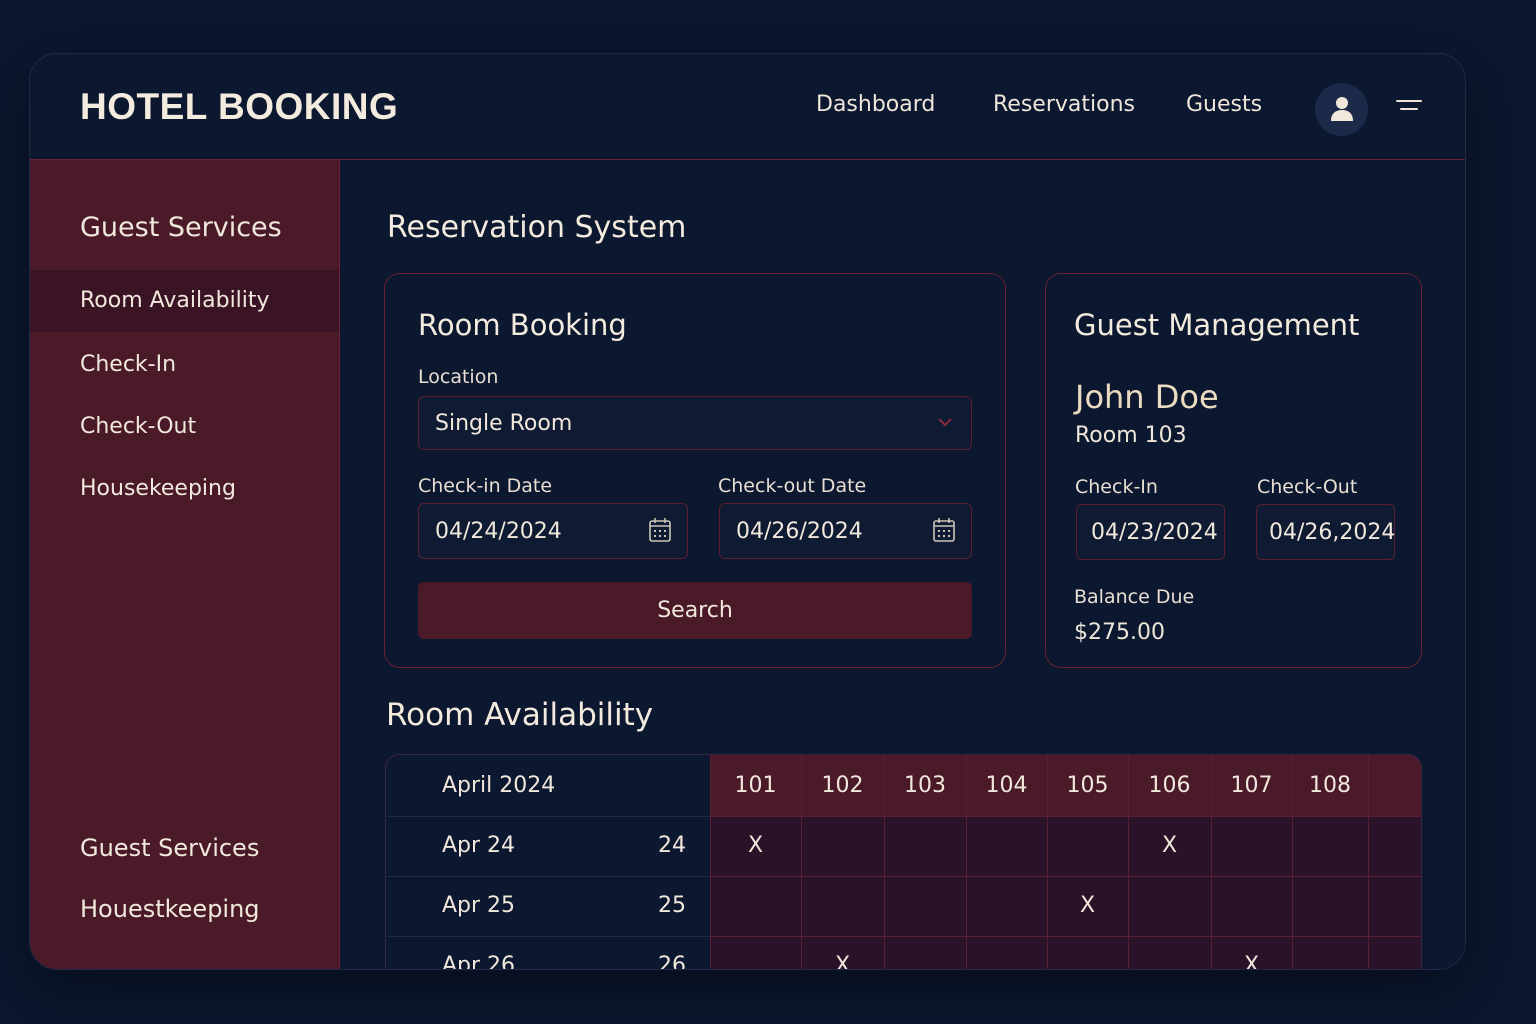  I want to click on guest-checkout-label: Check-Out, so click(1307, 487).